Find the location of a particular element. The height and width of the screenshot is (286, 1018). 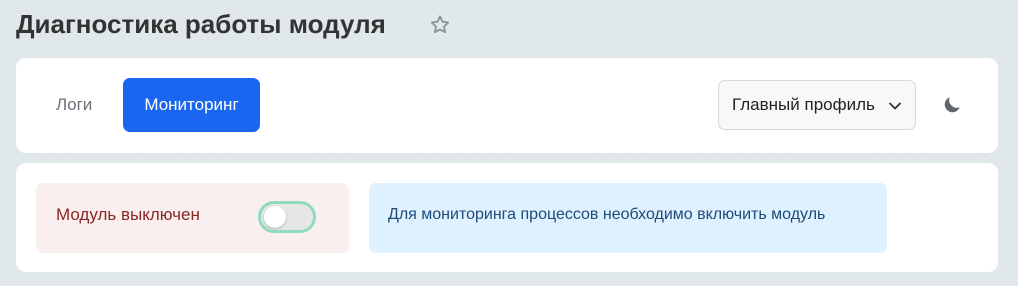

moon-icon is located at coordinates (952, 105).